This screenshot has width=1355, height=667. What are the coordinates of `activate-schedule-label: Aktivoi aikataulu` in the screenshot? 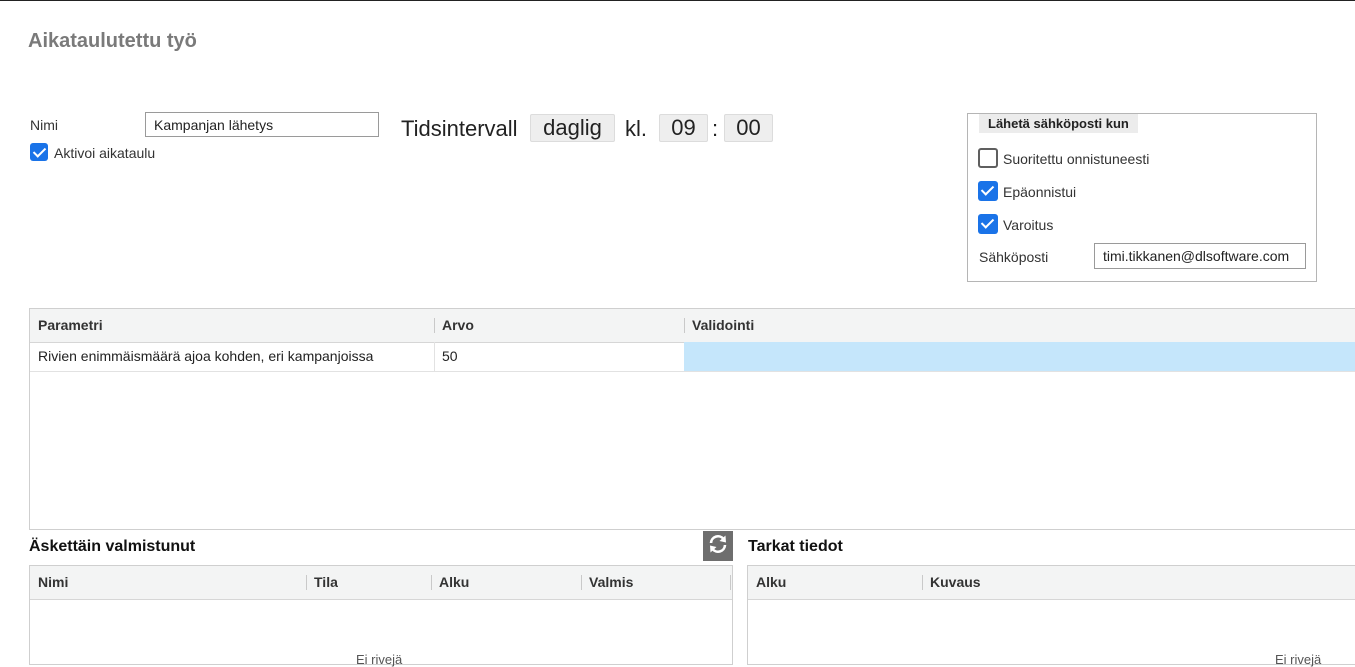 It's located at (105, 153).